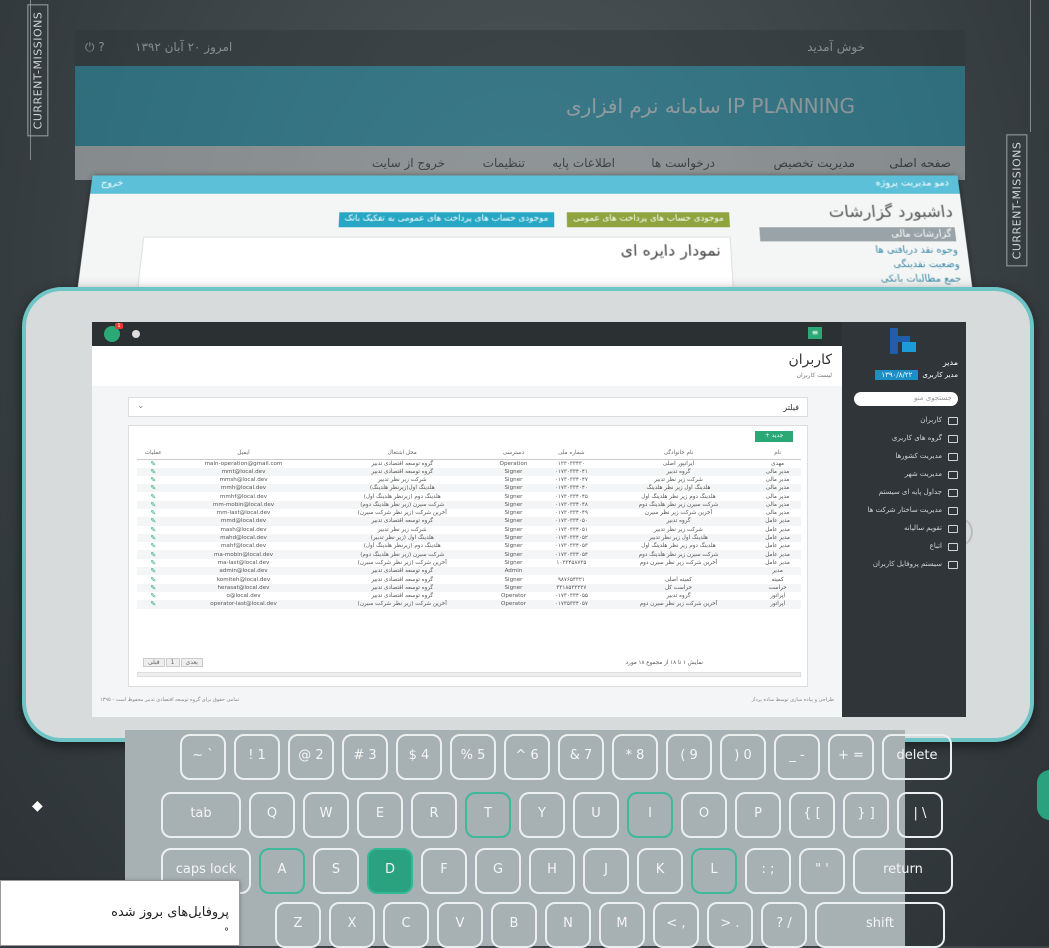 The image size is (1049, 948). I want to click on key-row1-4: $ 4, so click(419, 757).